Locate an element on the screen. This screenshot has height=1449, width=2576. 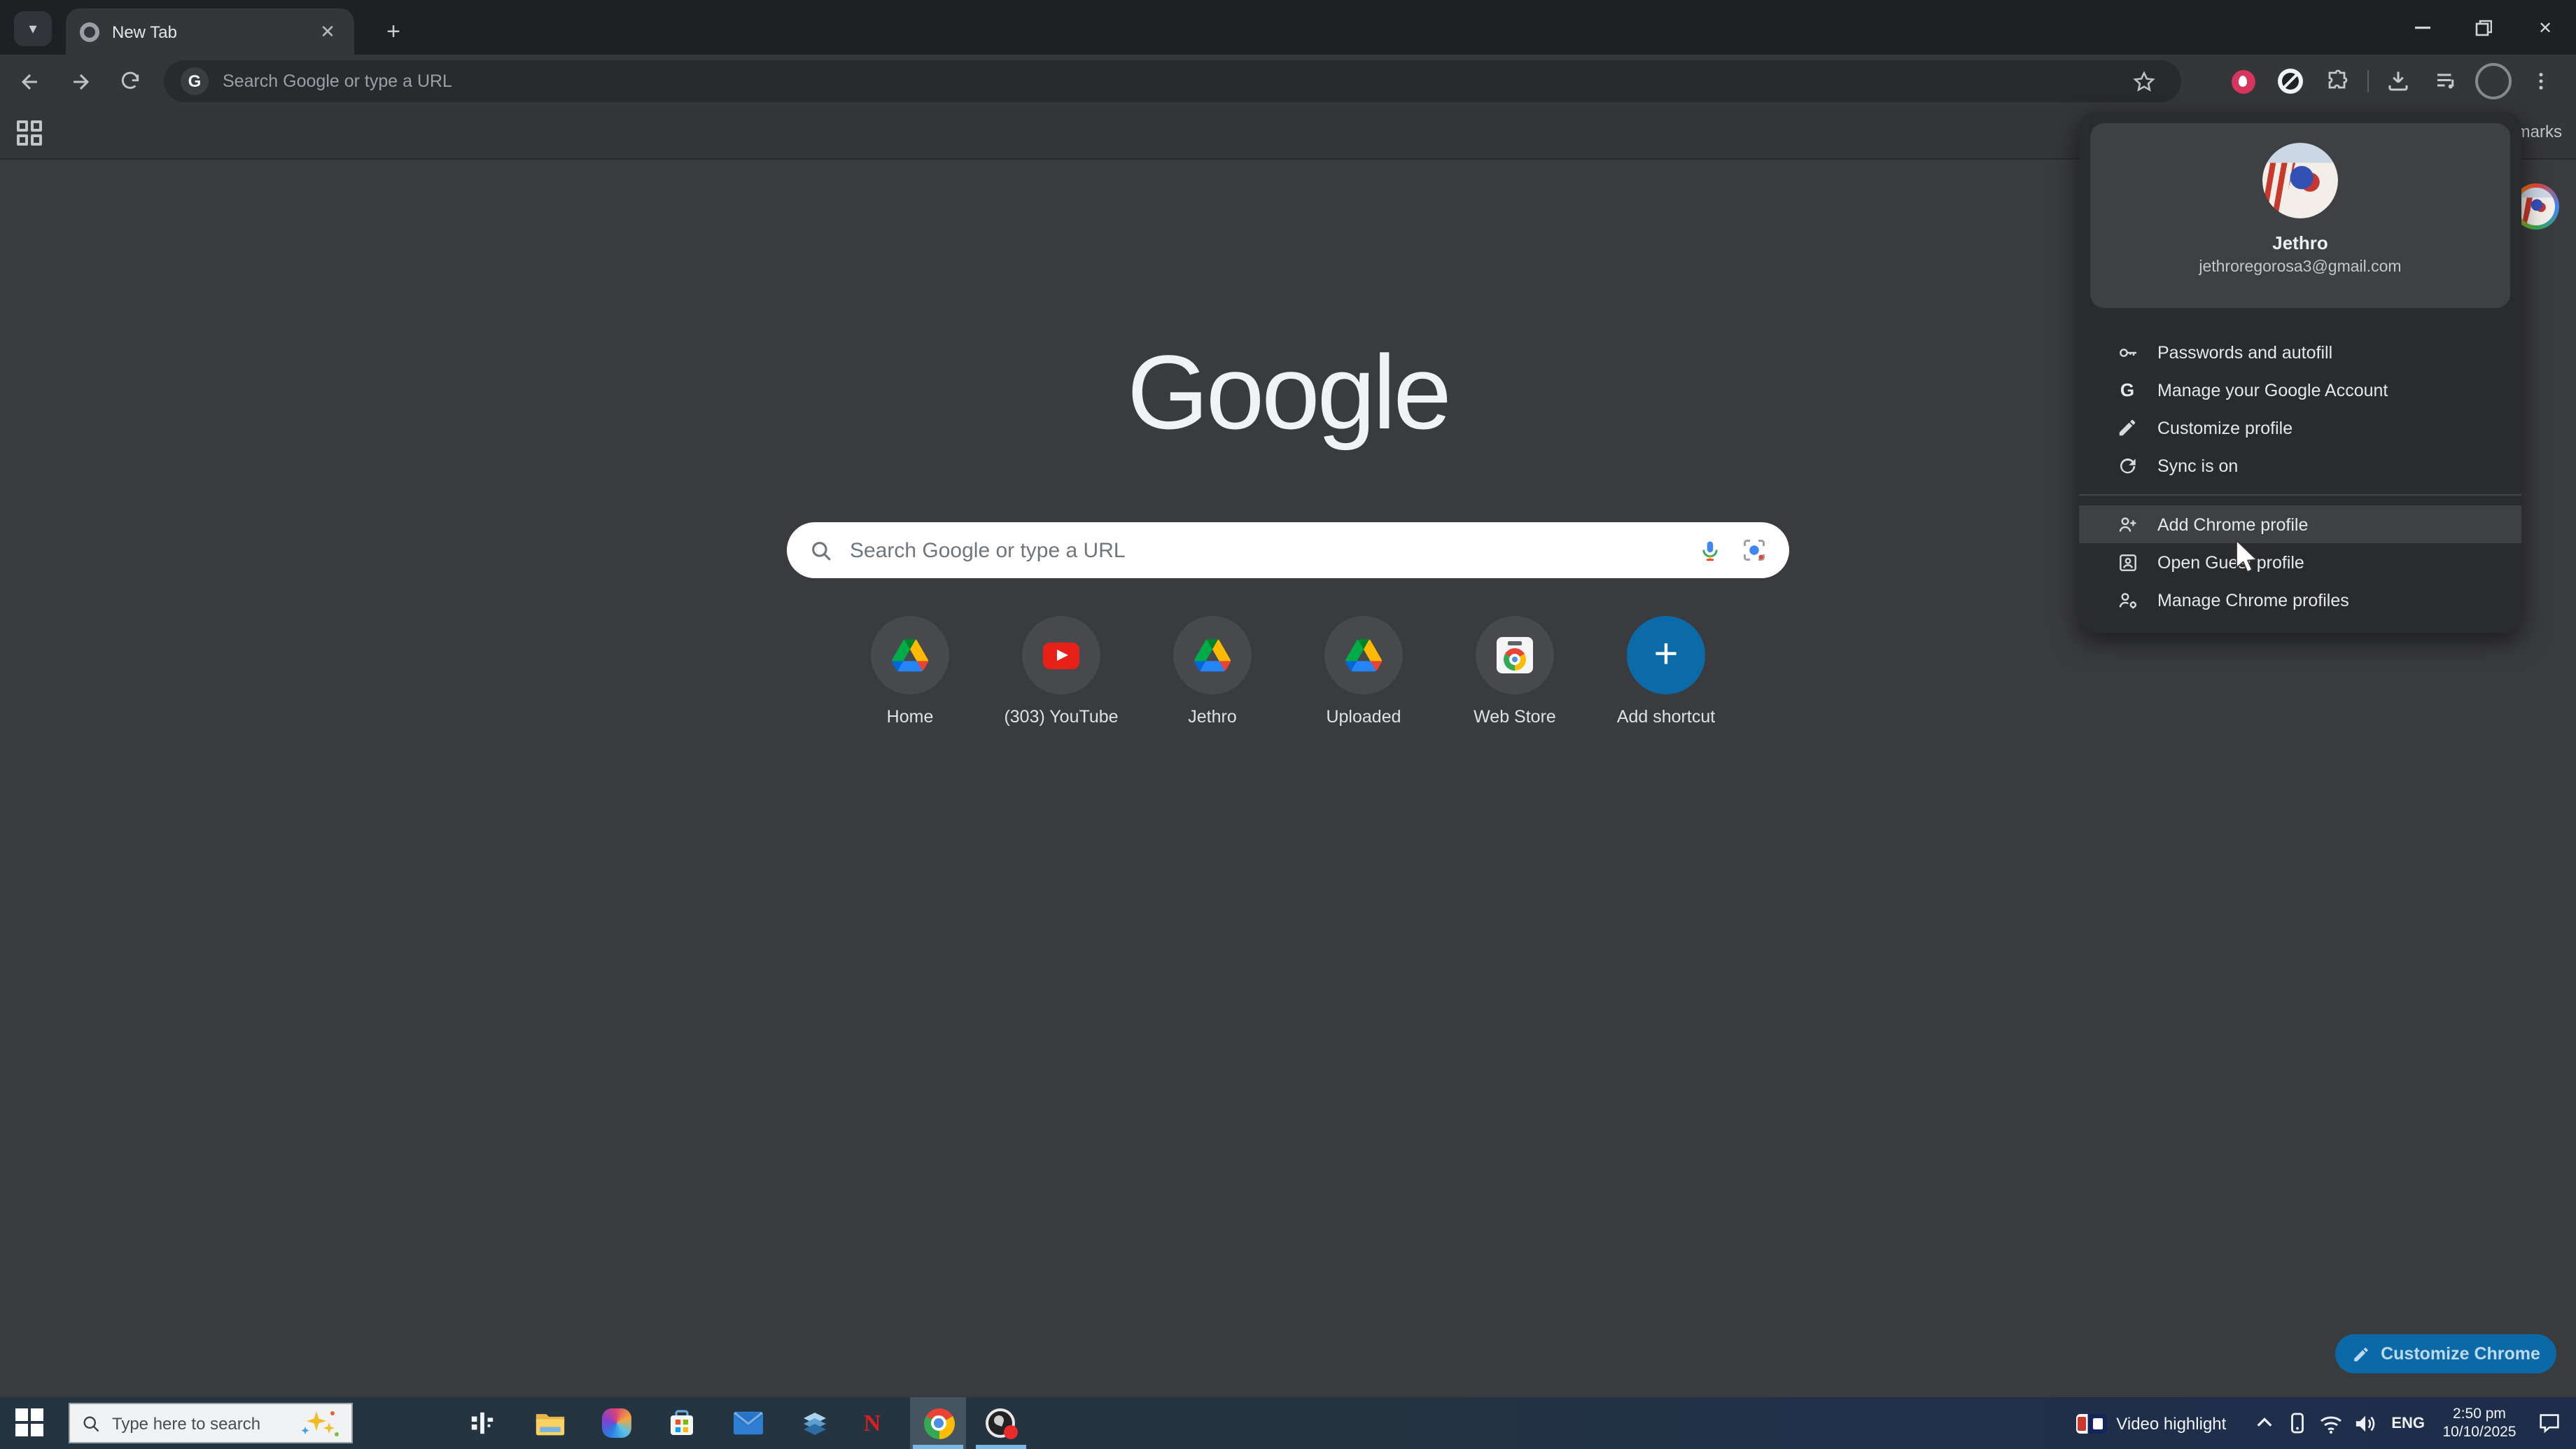
notifications-icon is located at coordinates (2549, 1423).